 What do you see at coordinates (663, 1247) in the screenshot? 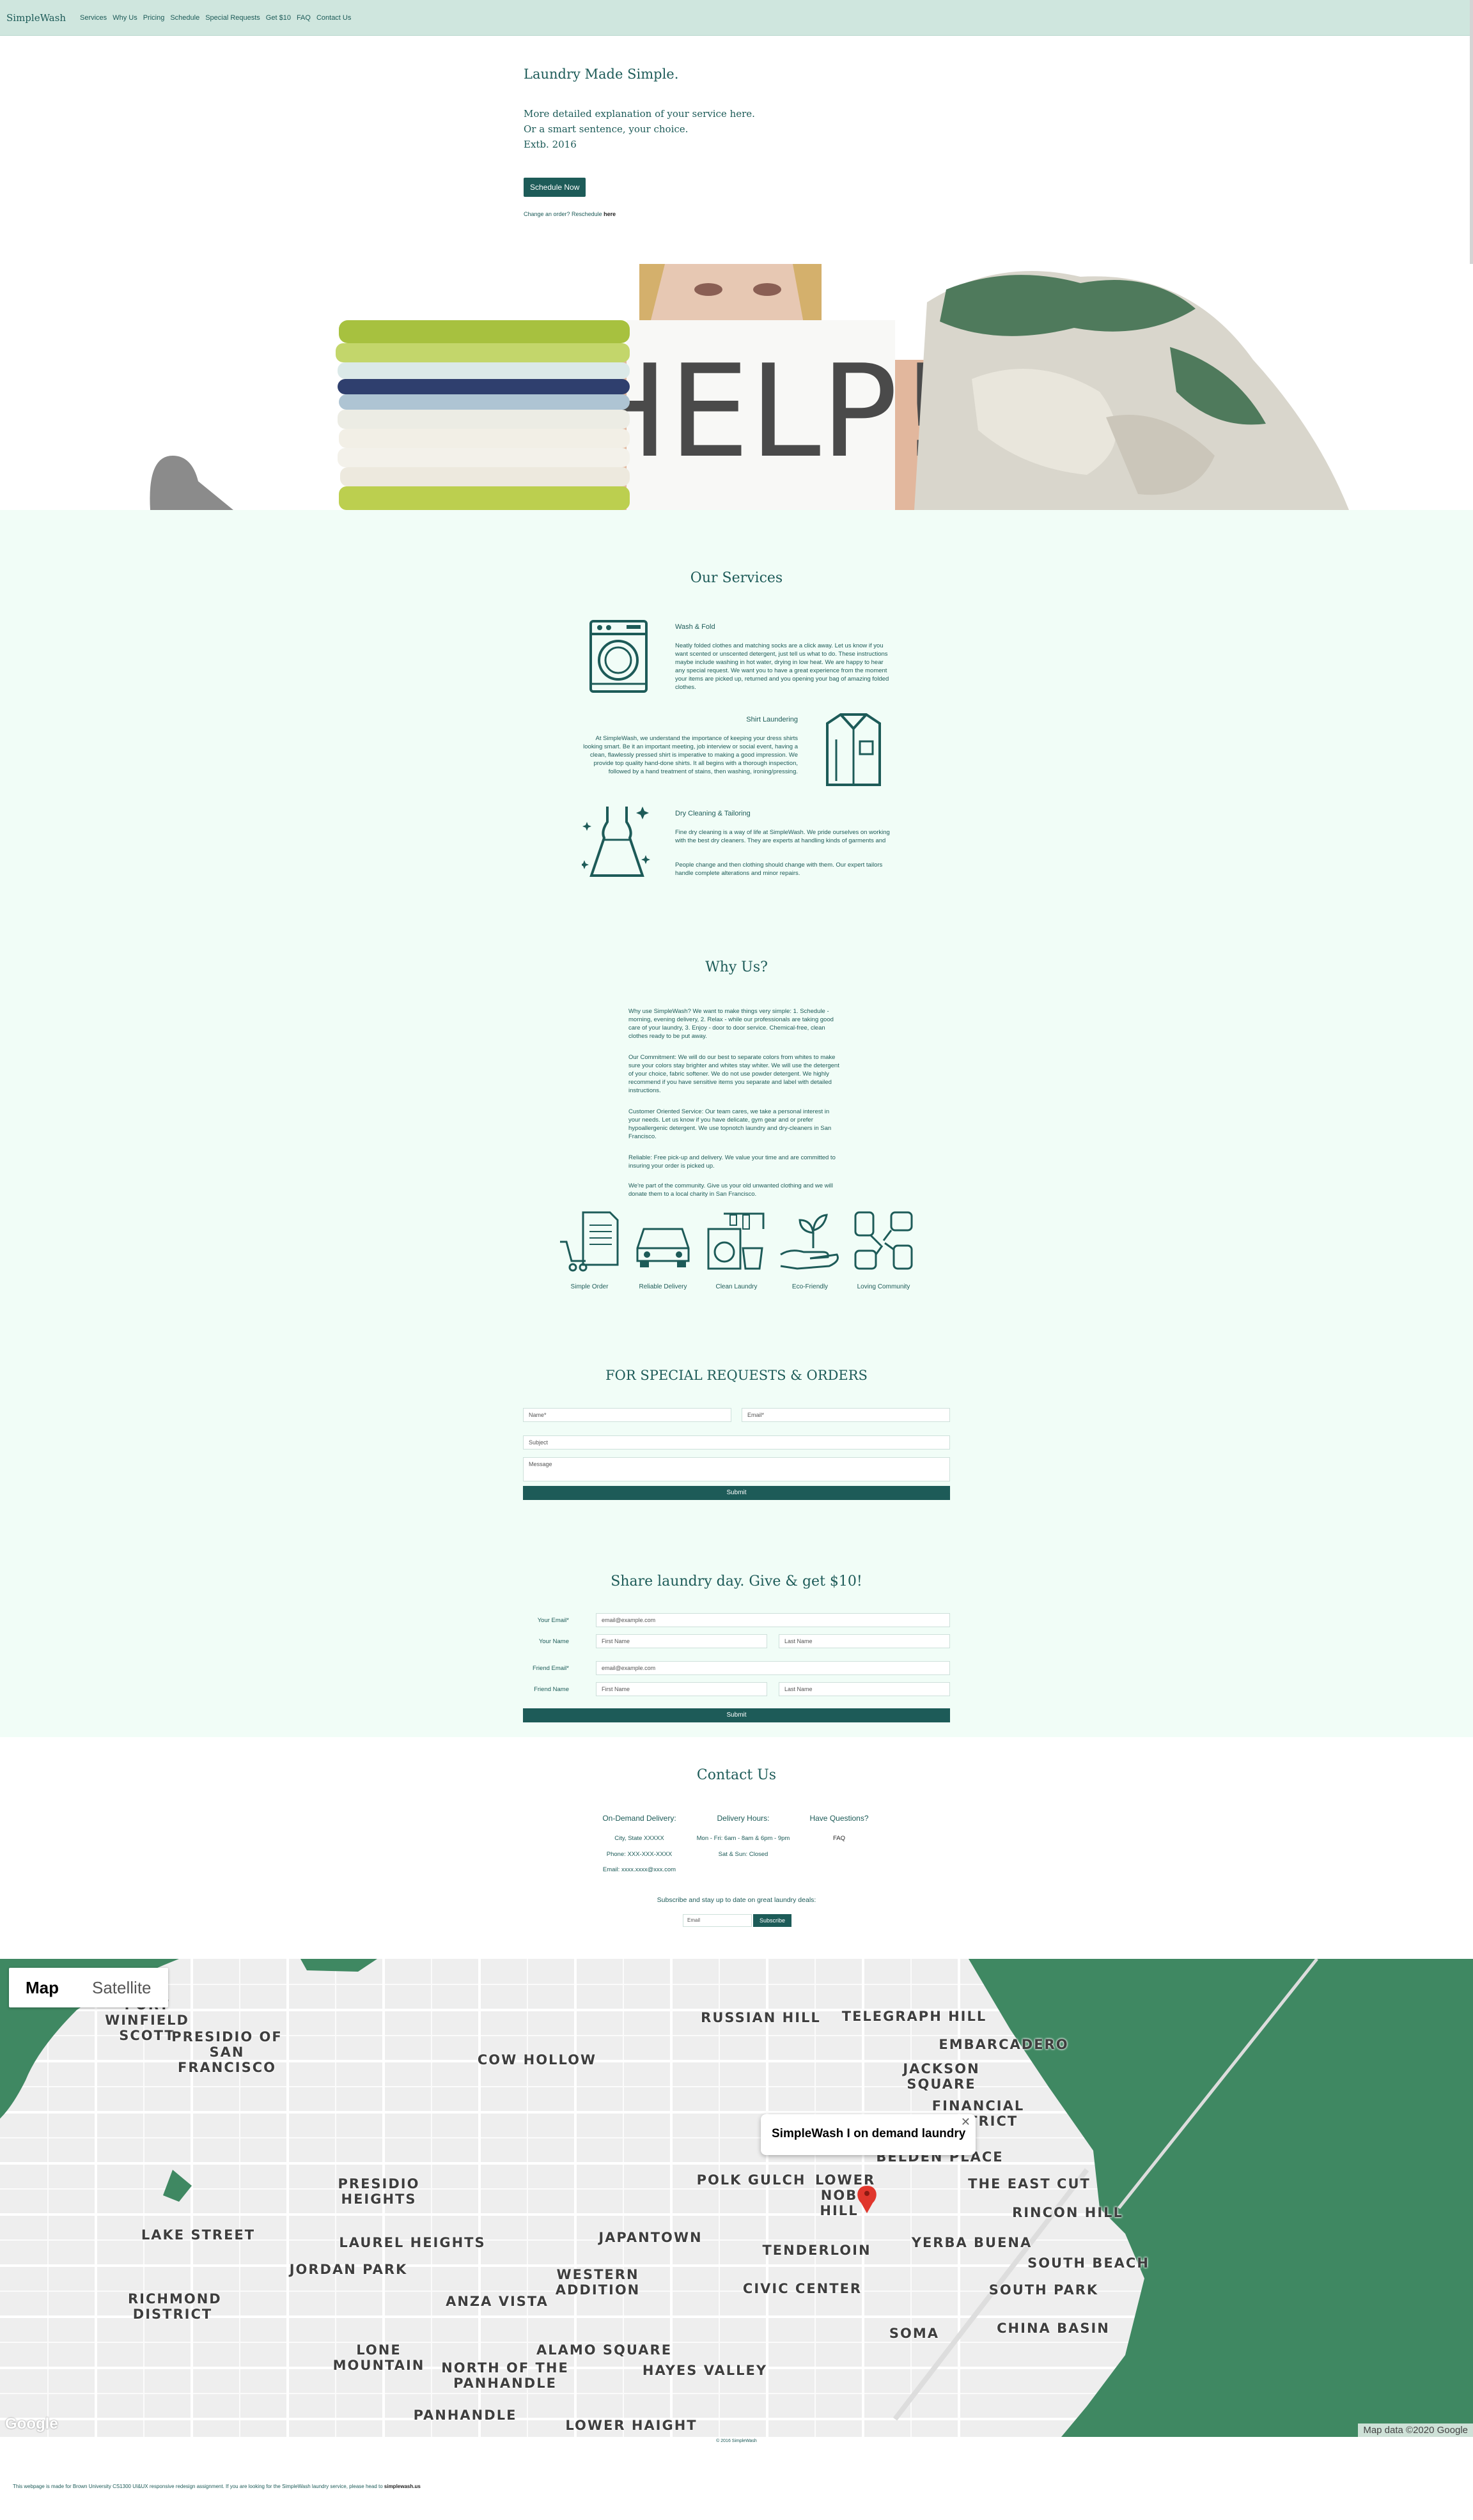
I see `delivery-car-icon` at bounding box center [663, 1247].